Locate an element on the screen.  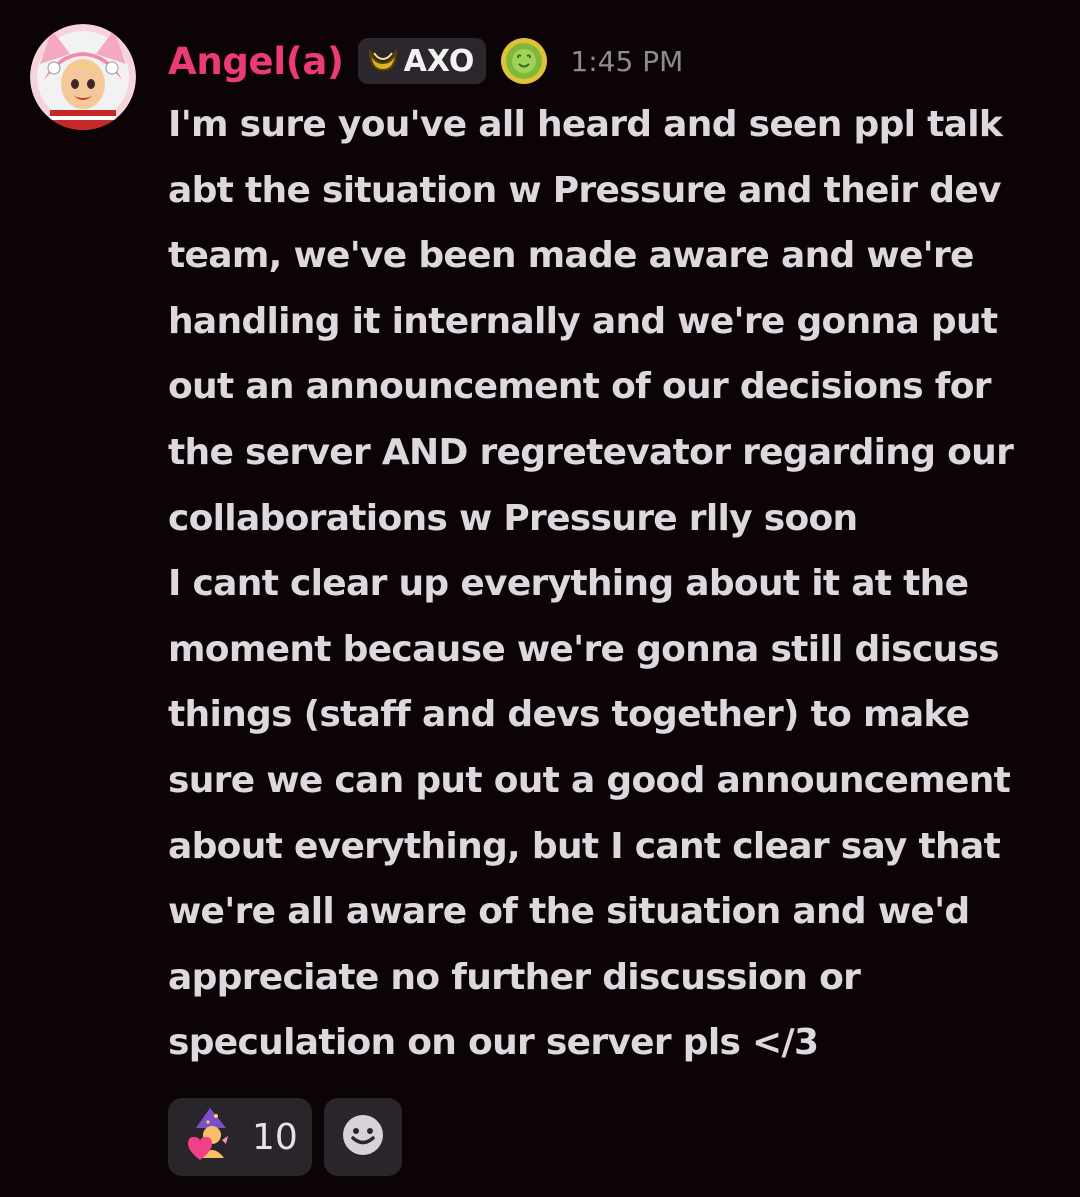
reaction-button: 10 is located at coordinates (240, 1137).